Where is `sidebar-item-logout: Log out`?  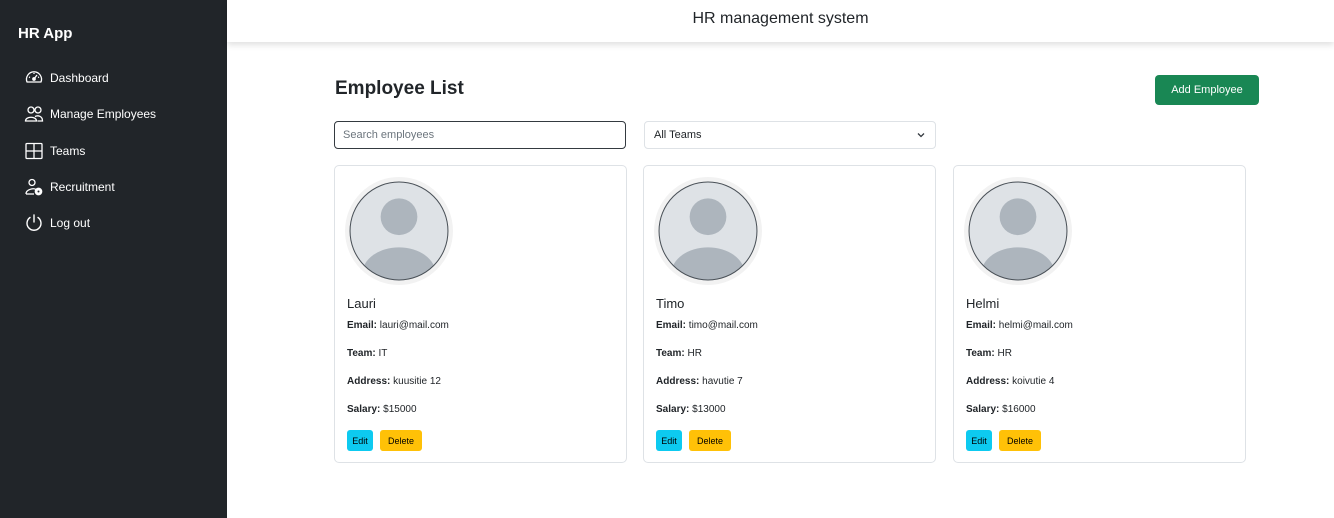 sidebar-item-logout: Log out is located at coordinates (57, 223).